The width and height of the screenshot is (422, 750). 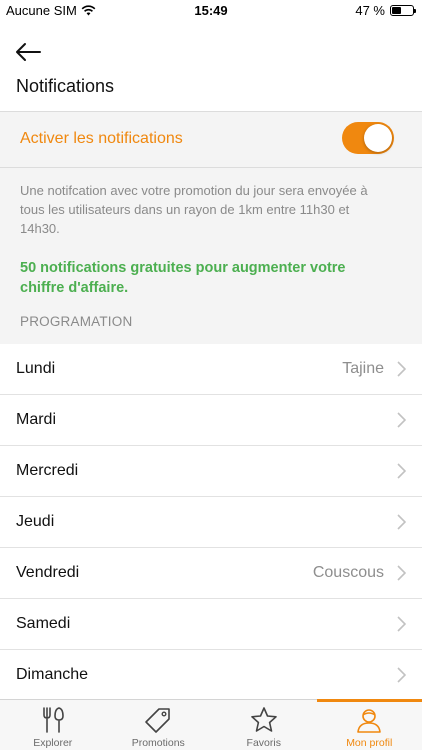 I want to click on tab-mon-profil: Mon profil, so click(x=369, y=724).